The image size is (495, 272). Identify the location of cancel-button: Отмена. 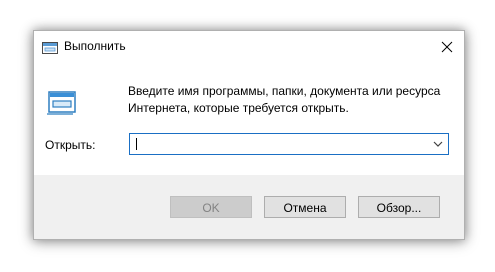
(305, 207).